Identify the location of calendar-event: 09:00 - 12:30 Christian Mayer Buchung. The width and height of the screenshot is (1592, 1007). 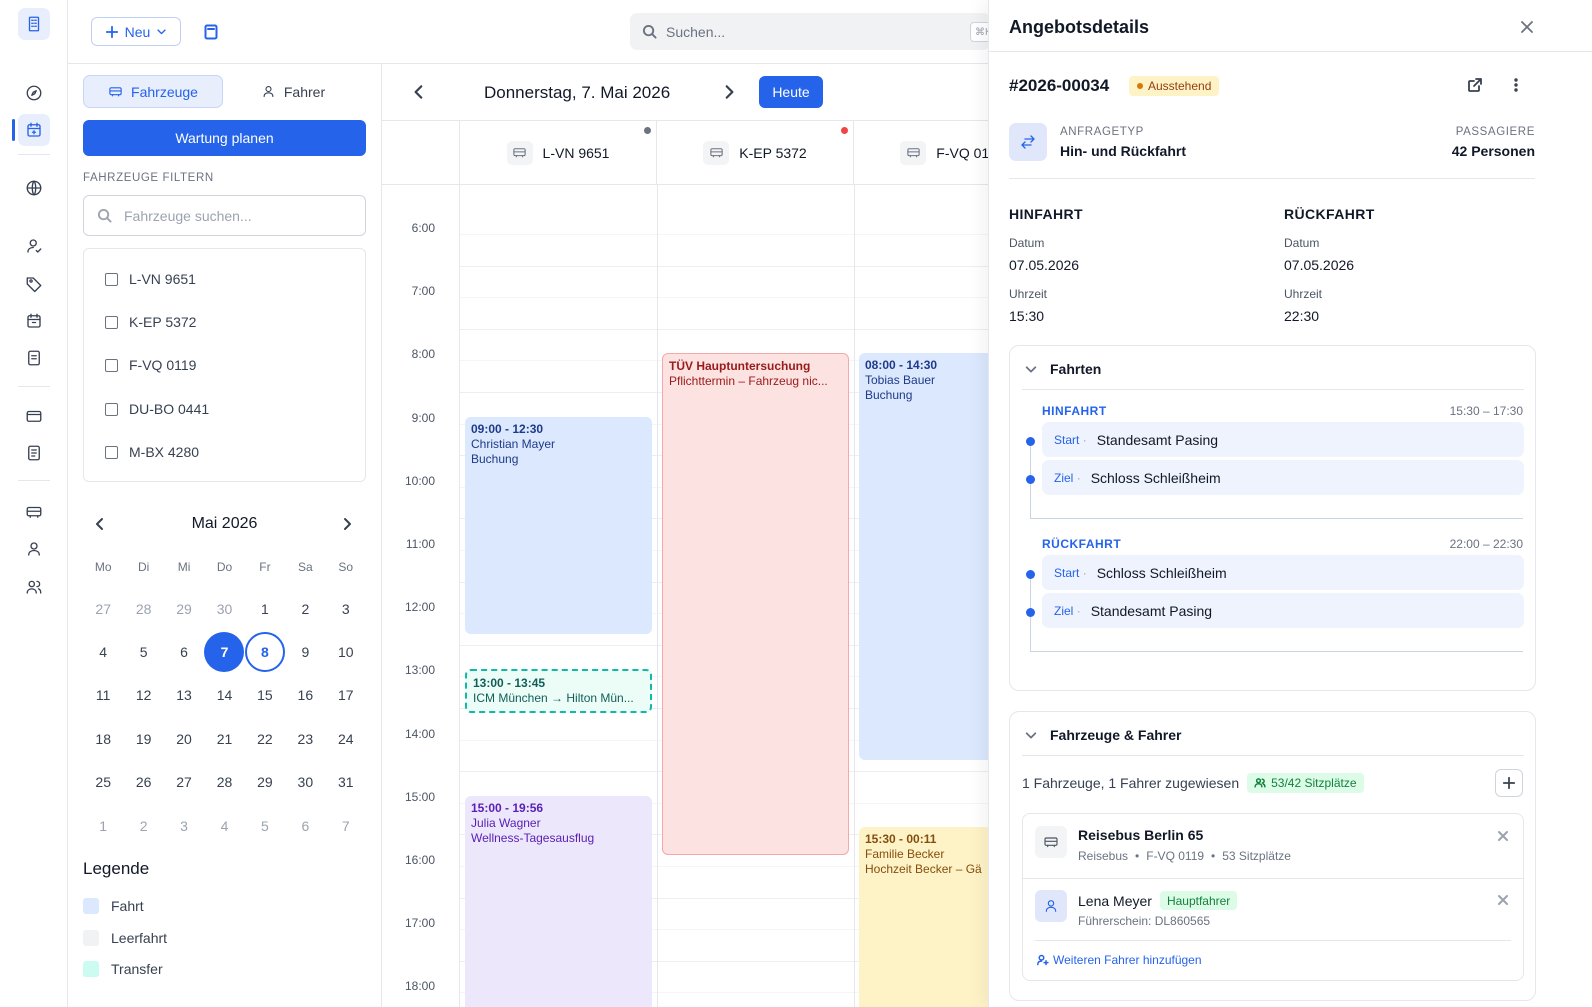
(558, 525).